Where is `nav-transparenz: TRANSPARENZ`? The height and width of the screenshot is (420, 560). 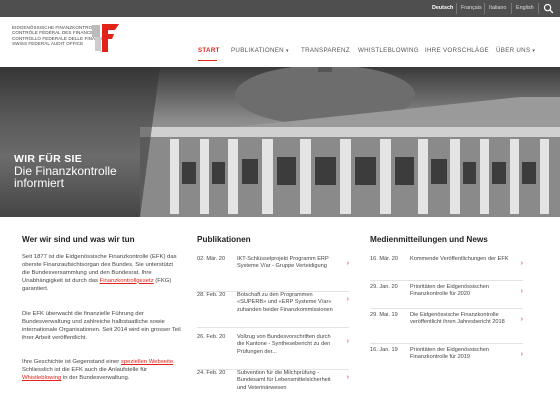
nav-transparenz: TRANSPARENZ is located at coordinates (325, 50).